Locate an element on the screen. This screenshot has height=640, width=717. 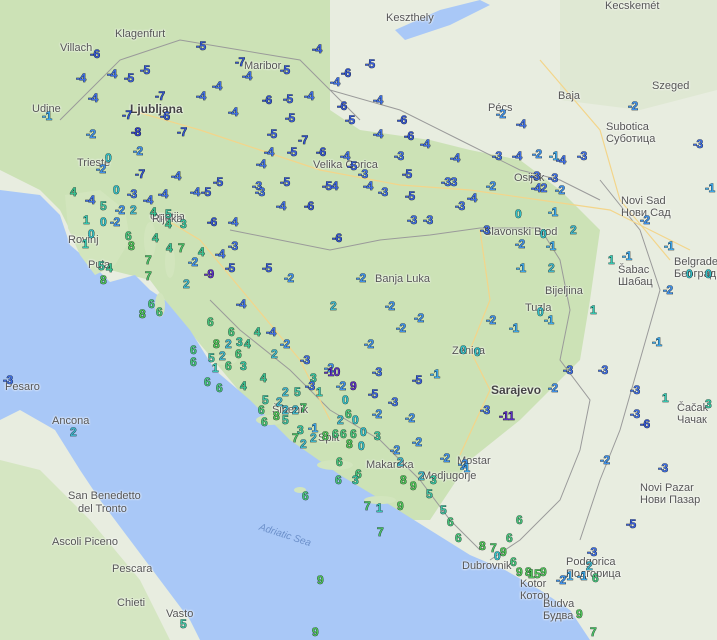
temperature-marker: 8 is located at coordinates (103, 280).